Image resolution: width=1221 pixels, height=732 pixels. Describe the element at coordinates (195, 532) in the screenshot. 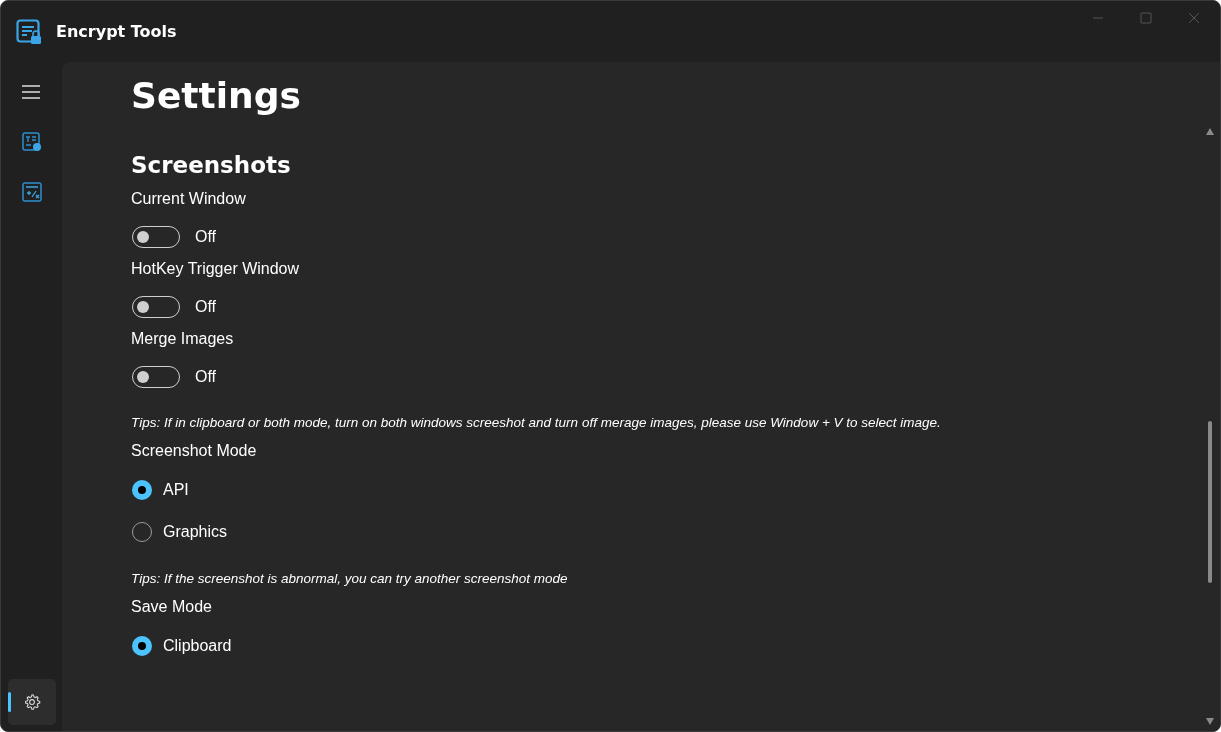

I see `radio-label: Graphics` at that location.